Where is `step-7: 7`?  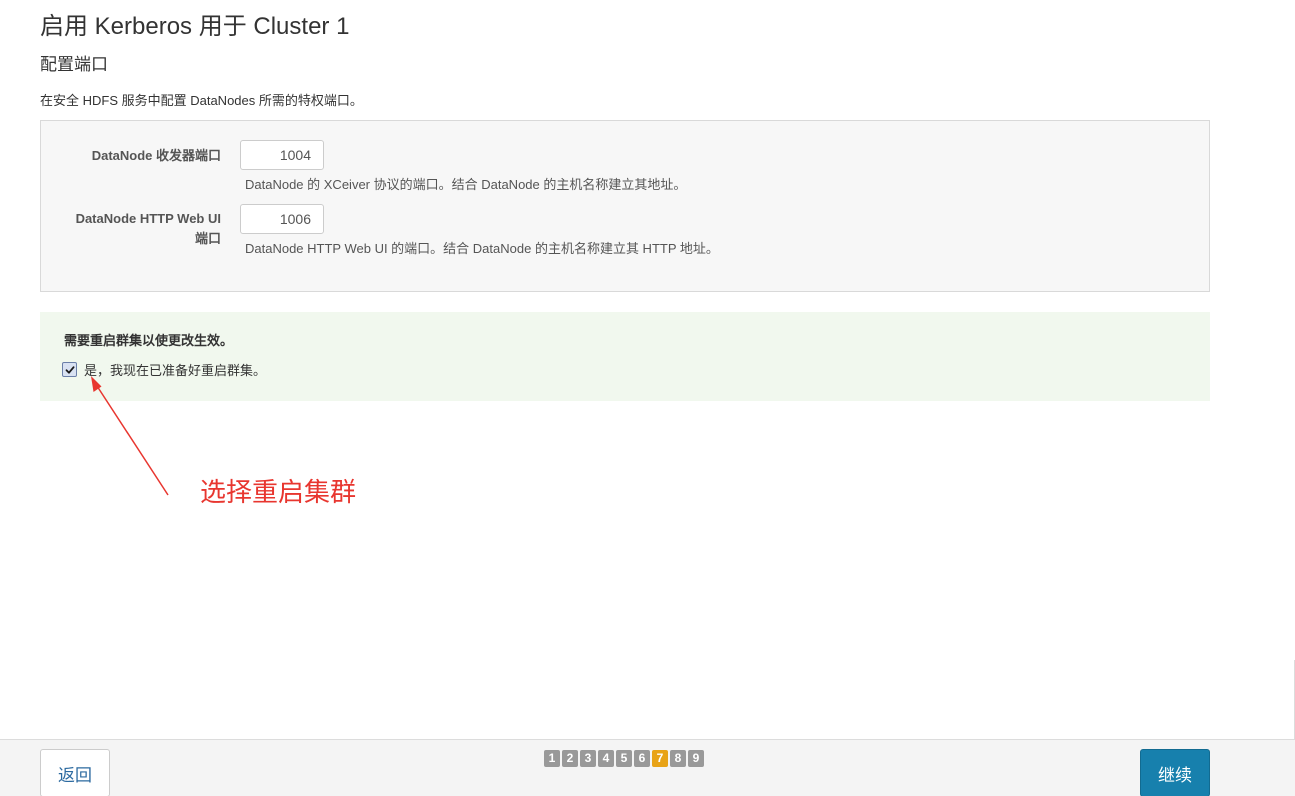
step-7: 7 is located at coordinates (660, 758).